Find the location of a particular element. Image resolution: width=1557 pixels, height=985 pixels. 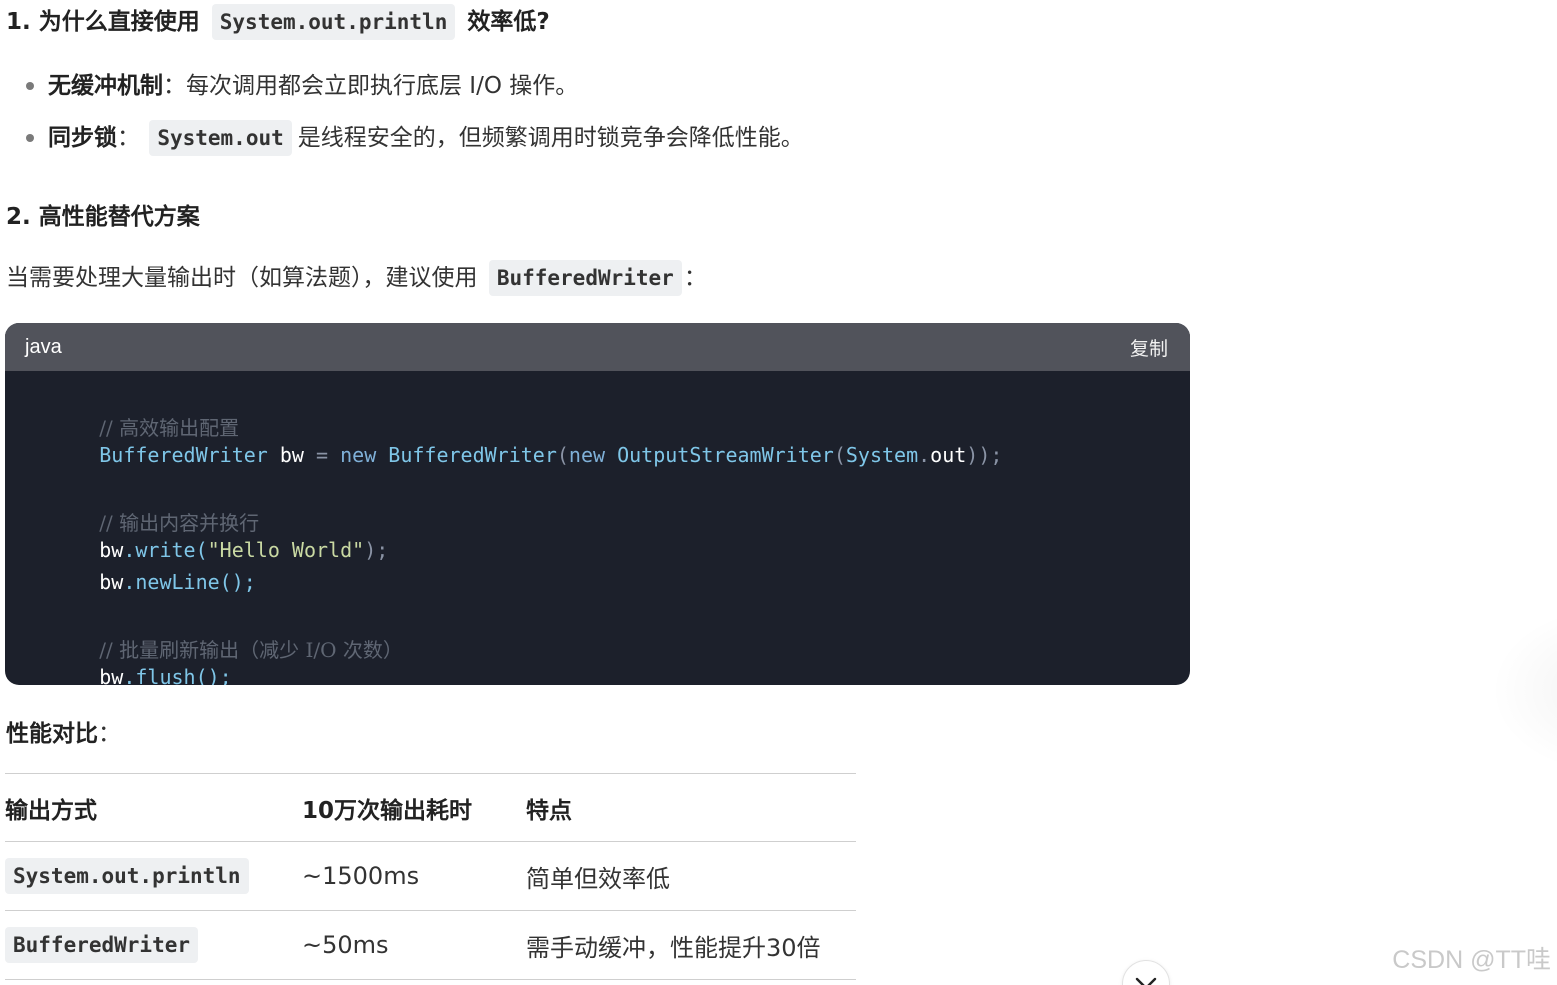

section-2-heading: 2. 高性能替代方案 is located at coordinates (103, 217).